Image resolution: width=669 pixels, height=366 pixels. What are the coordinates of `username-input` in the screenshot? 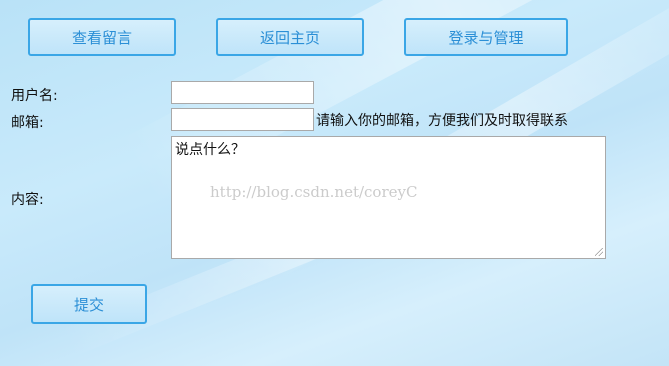 It's located at (242, 92).